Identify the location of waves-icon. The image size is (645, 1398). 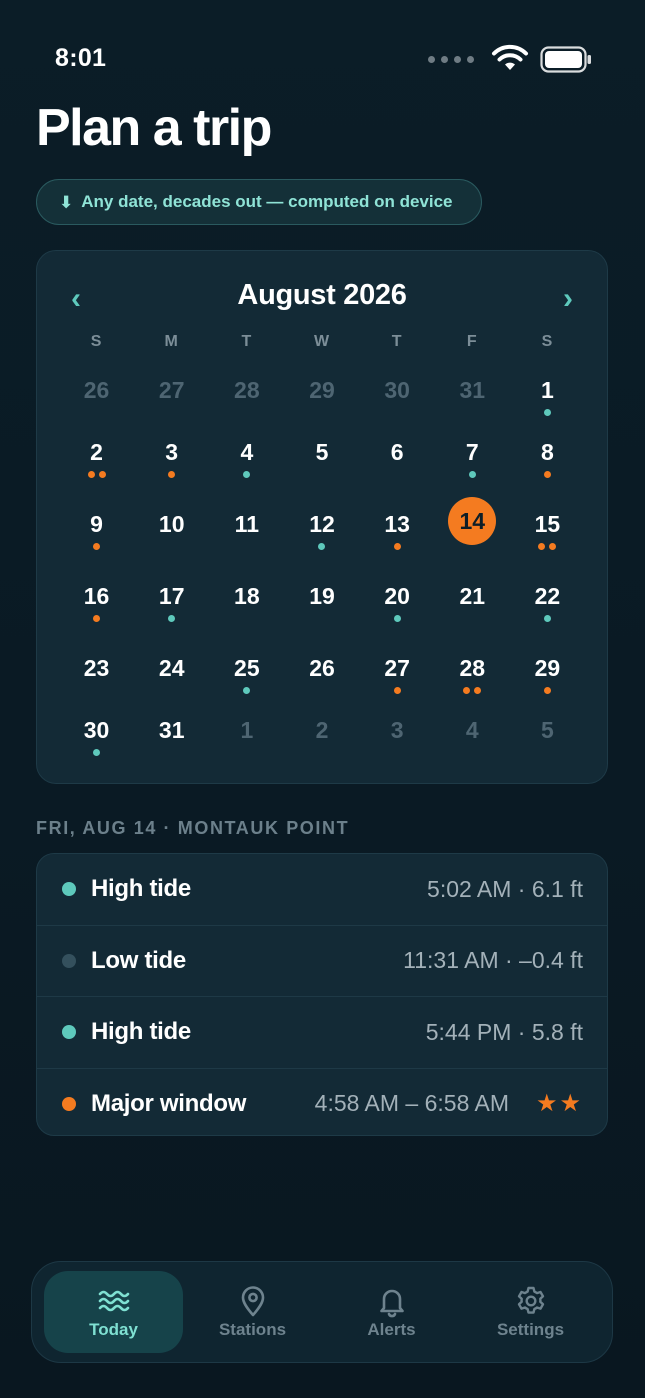
(113, 1301).